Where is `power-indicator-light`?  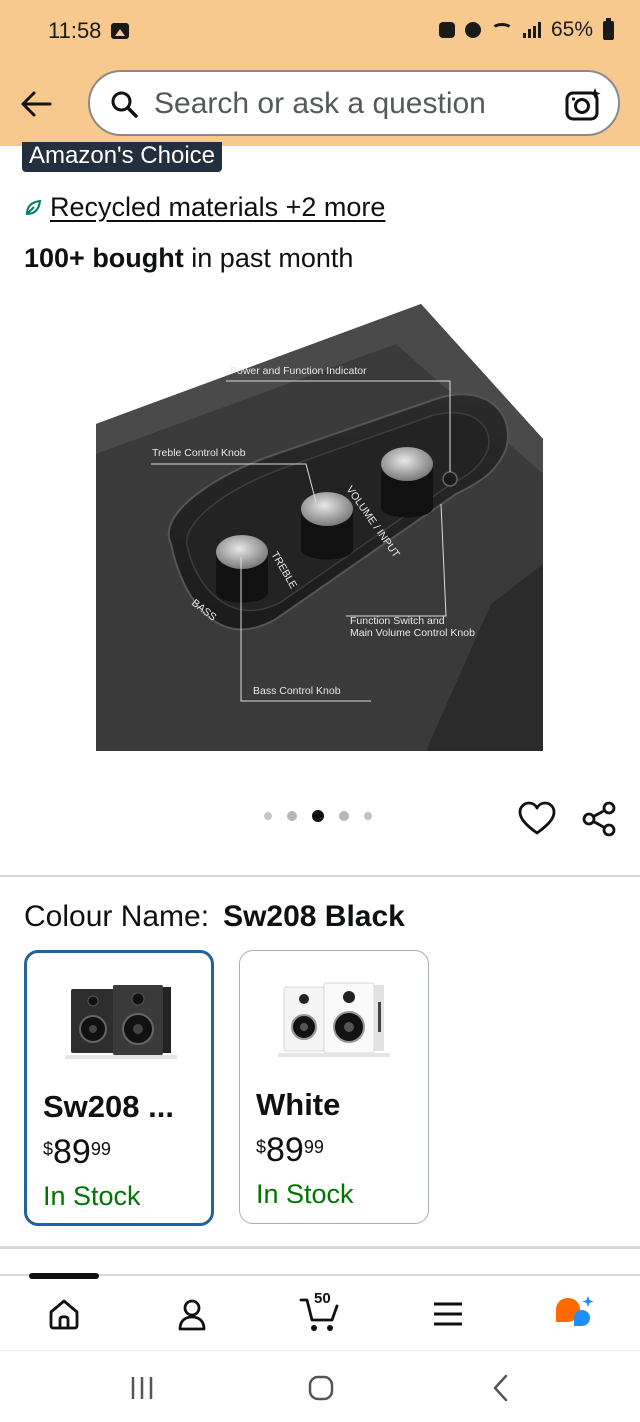
power-indicator-light is located at coordinates (450, 479).